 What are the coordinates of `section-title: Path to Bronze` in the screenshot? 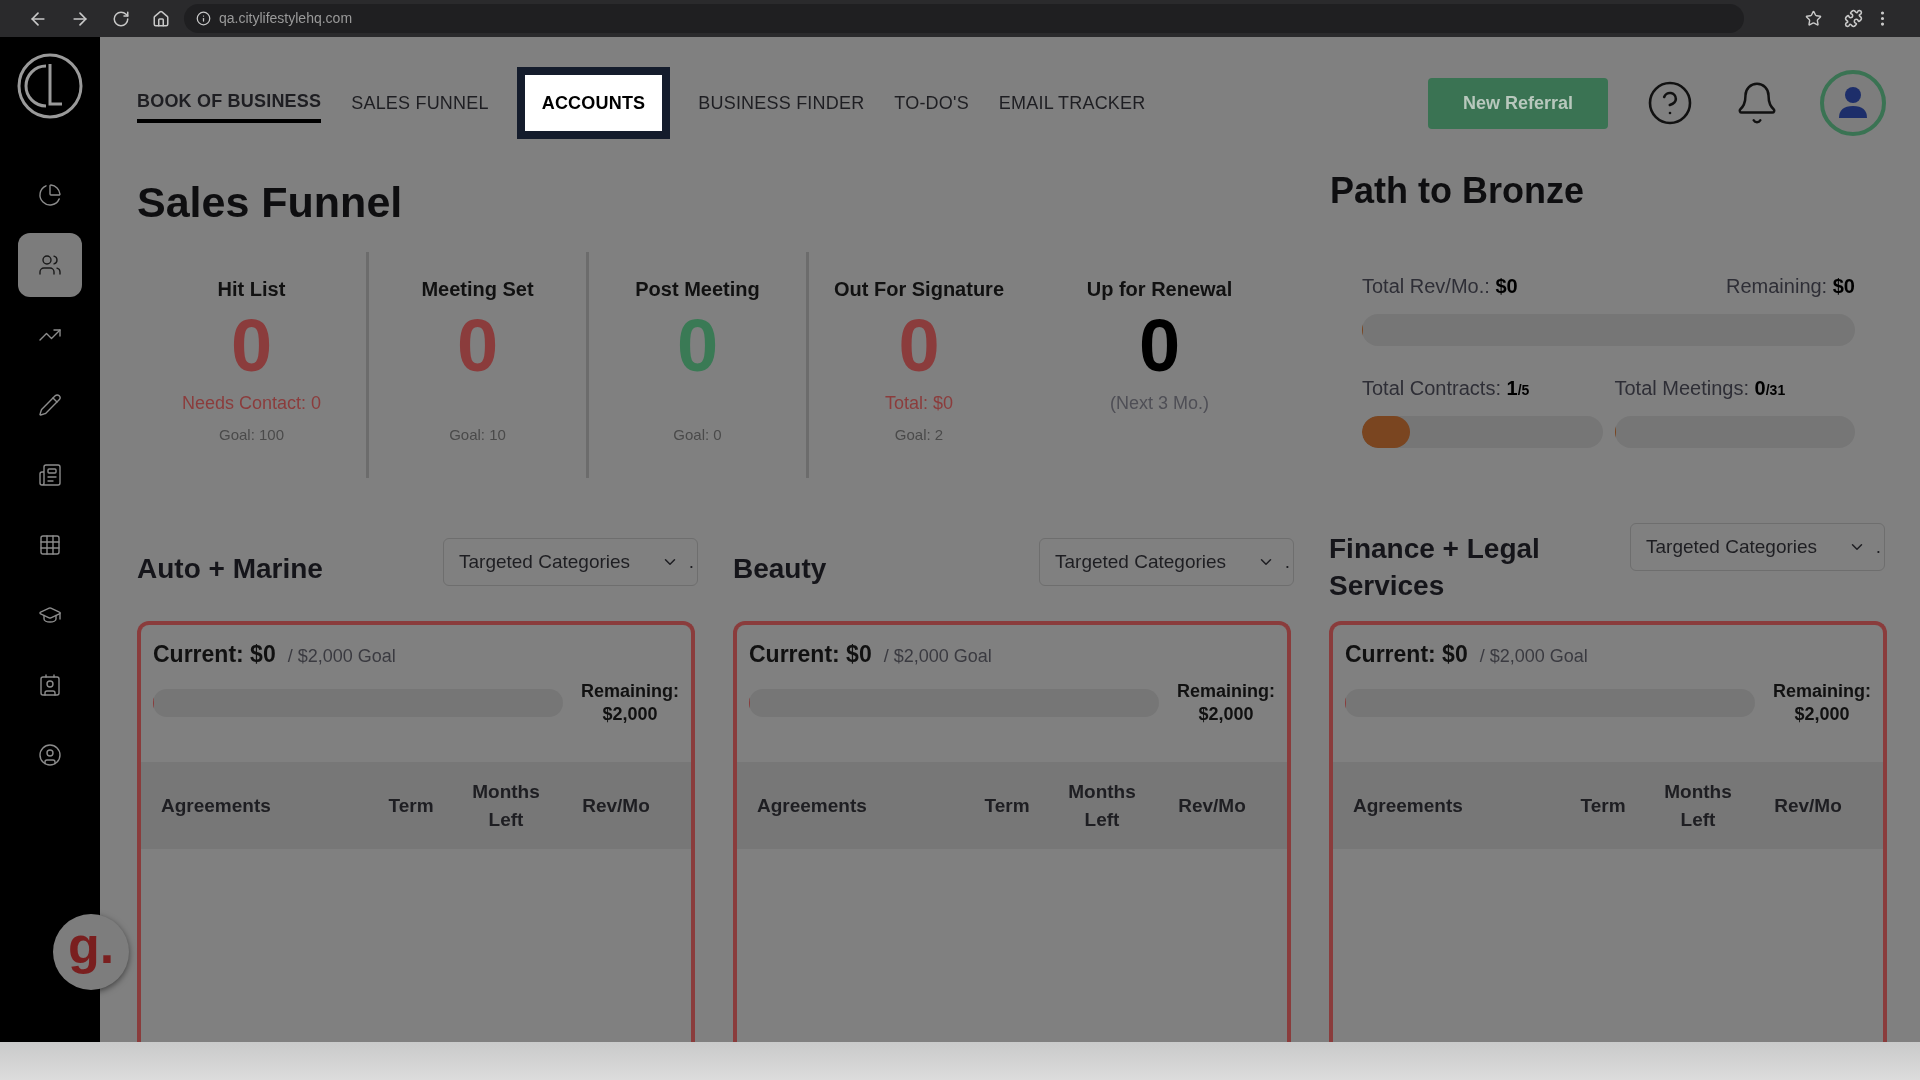 It's located at (1457, 191).